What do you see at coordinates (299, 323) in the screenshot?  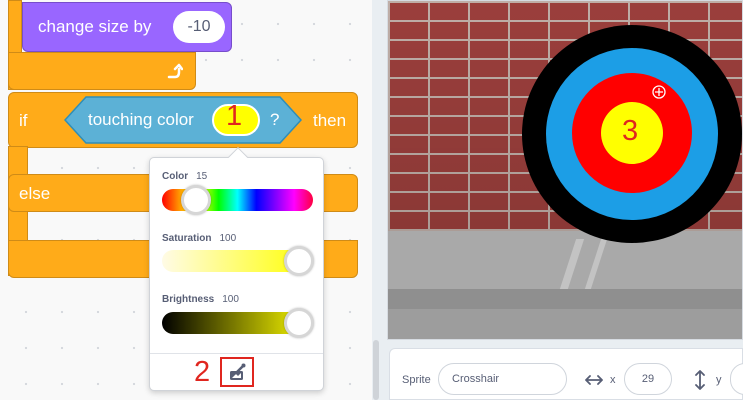 I see `brightness-slider-knob` at bounding box center [299, 323].